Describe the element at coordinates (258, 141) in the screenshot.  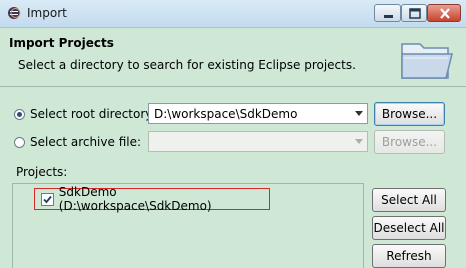
I see `archive-file-combo` at that location.